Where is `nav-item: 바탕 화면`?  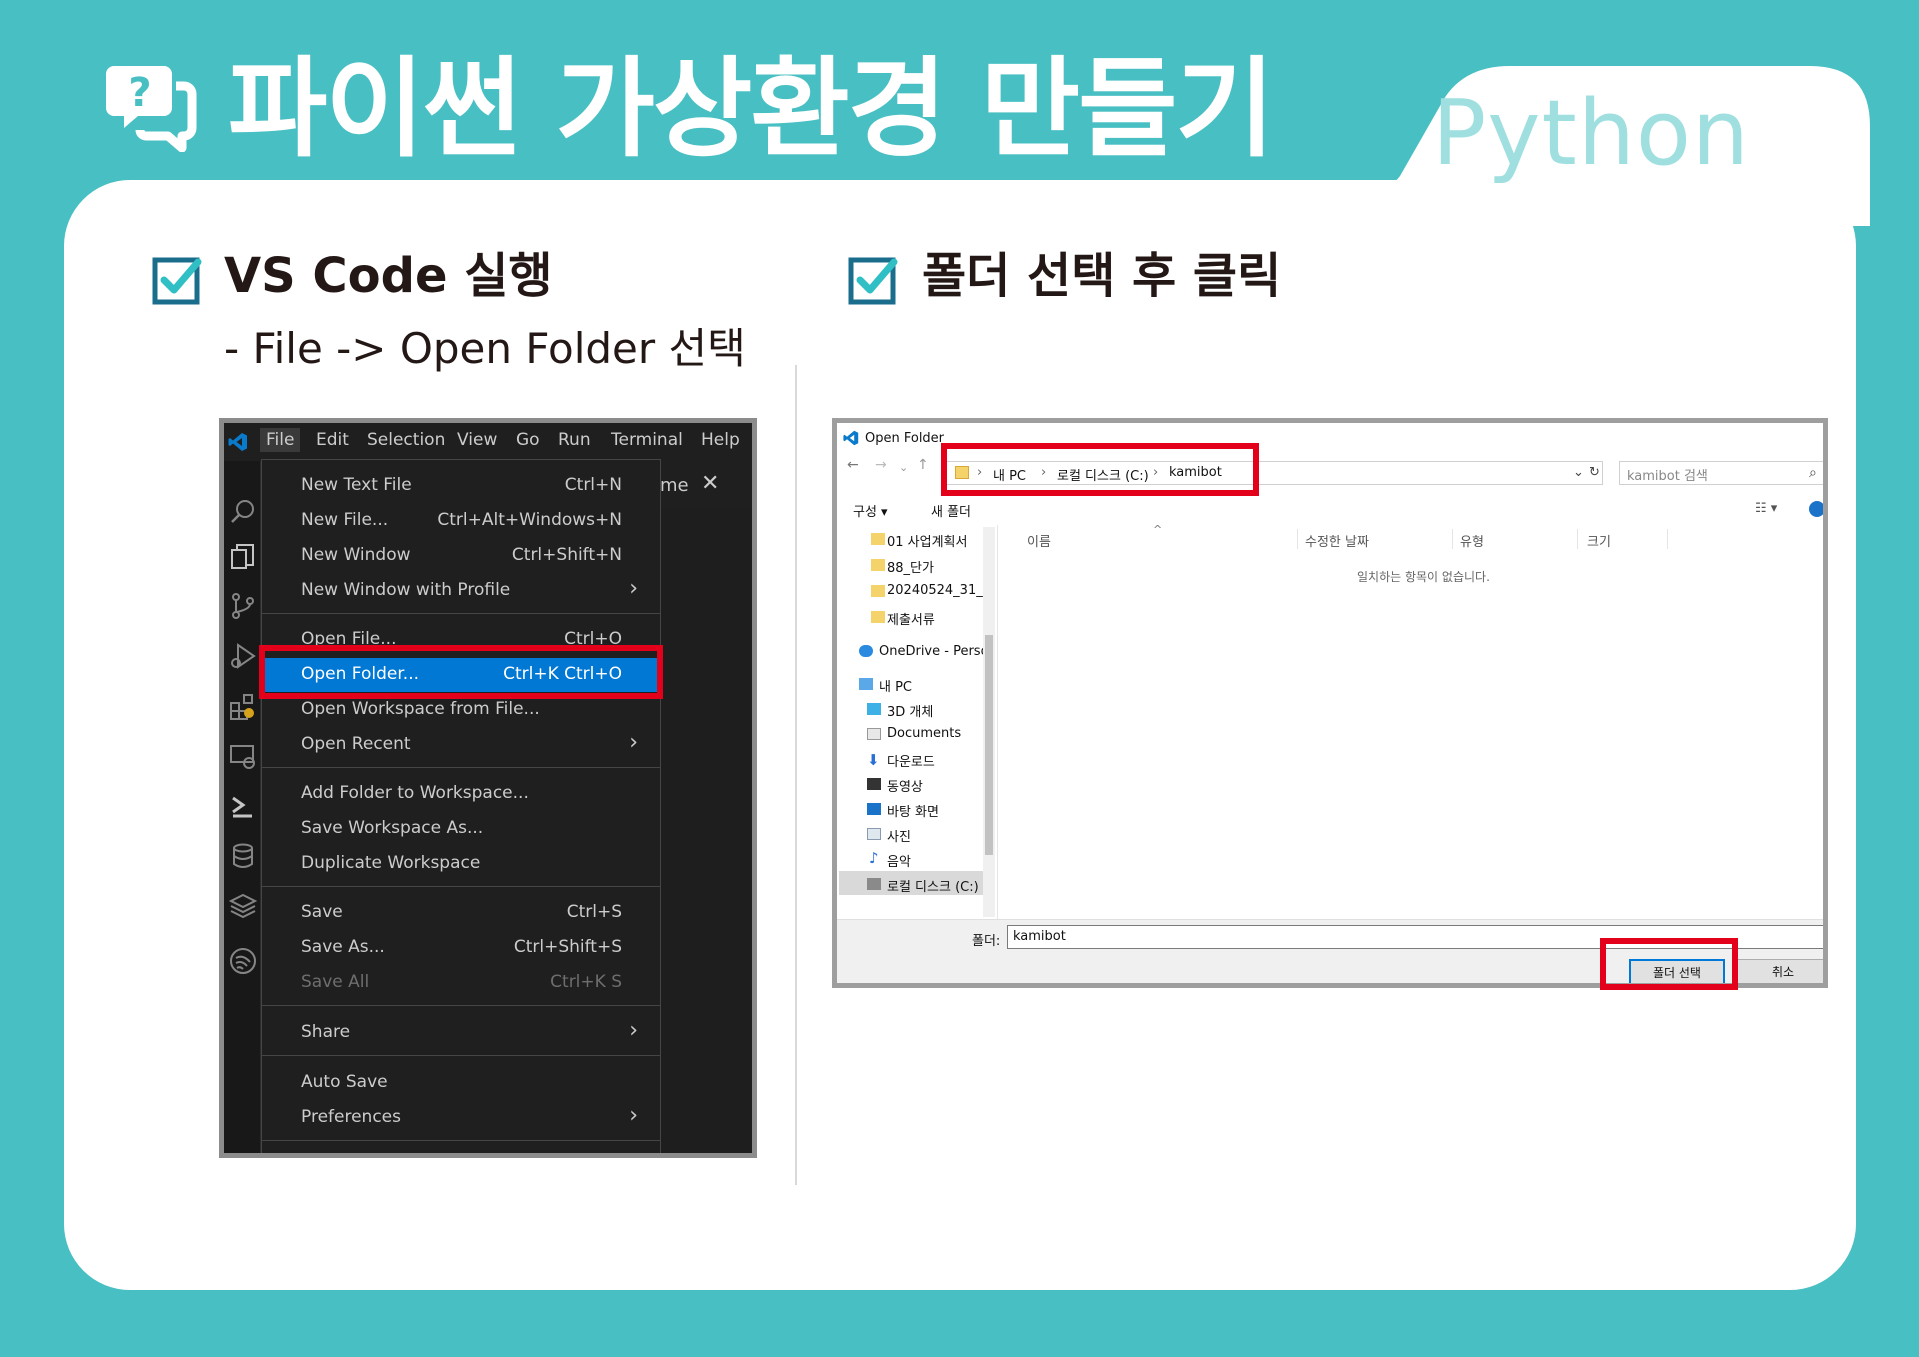
nav-item: 바탕 화면 is located at coordinates (913, 810).